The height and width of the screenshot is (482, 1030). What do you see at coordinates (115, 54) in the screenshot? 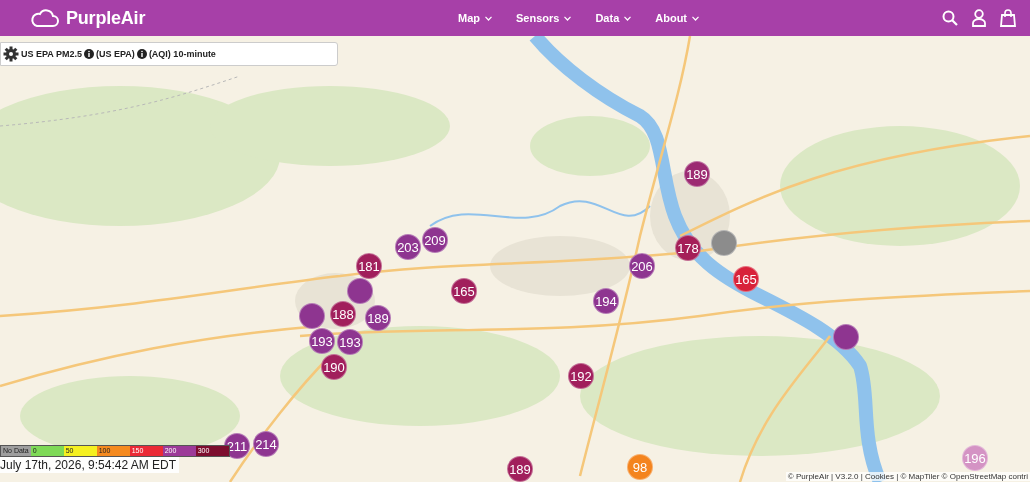
I see `pollutant-label: (US EPA)` at bounding box center [115, 54].